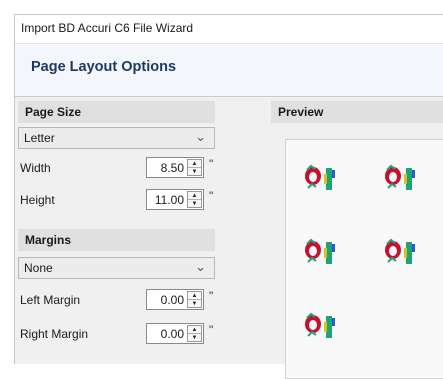 The height and width of the screenshot is (379, 443). I want to click on right-margin-unit: ", so click(211, 330).